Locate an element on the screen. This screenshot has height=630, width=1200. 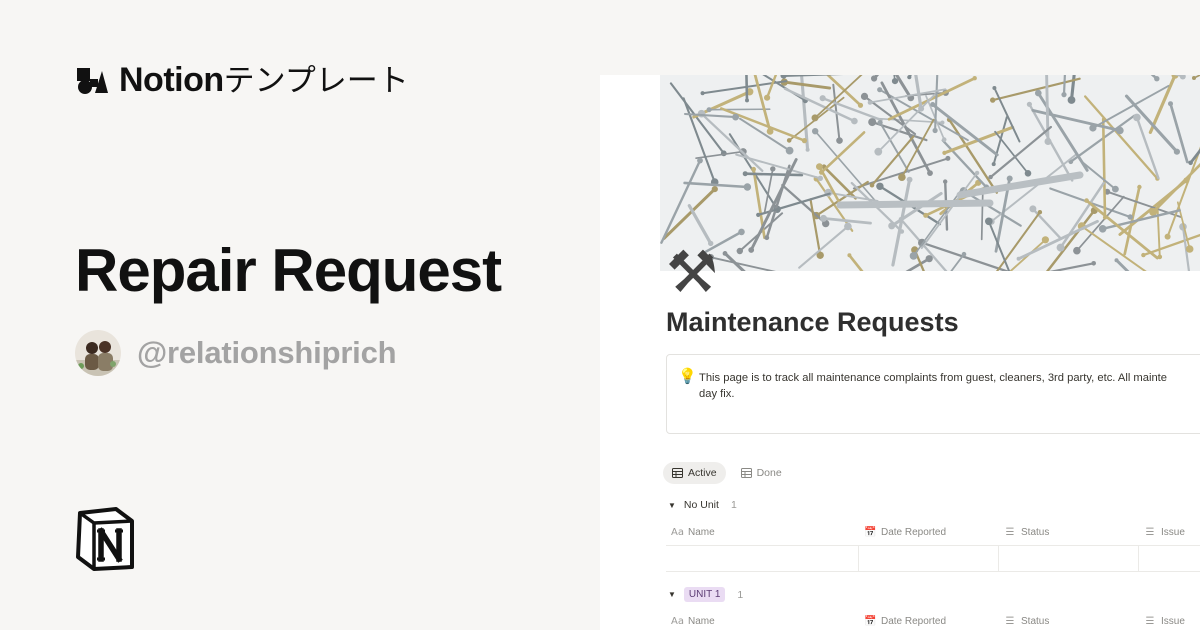
notion-logo-icon is located at coordinates (105, 539).